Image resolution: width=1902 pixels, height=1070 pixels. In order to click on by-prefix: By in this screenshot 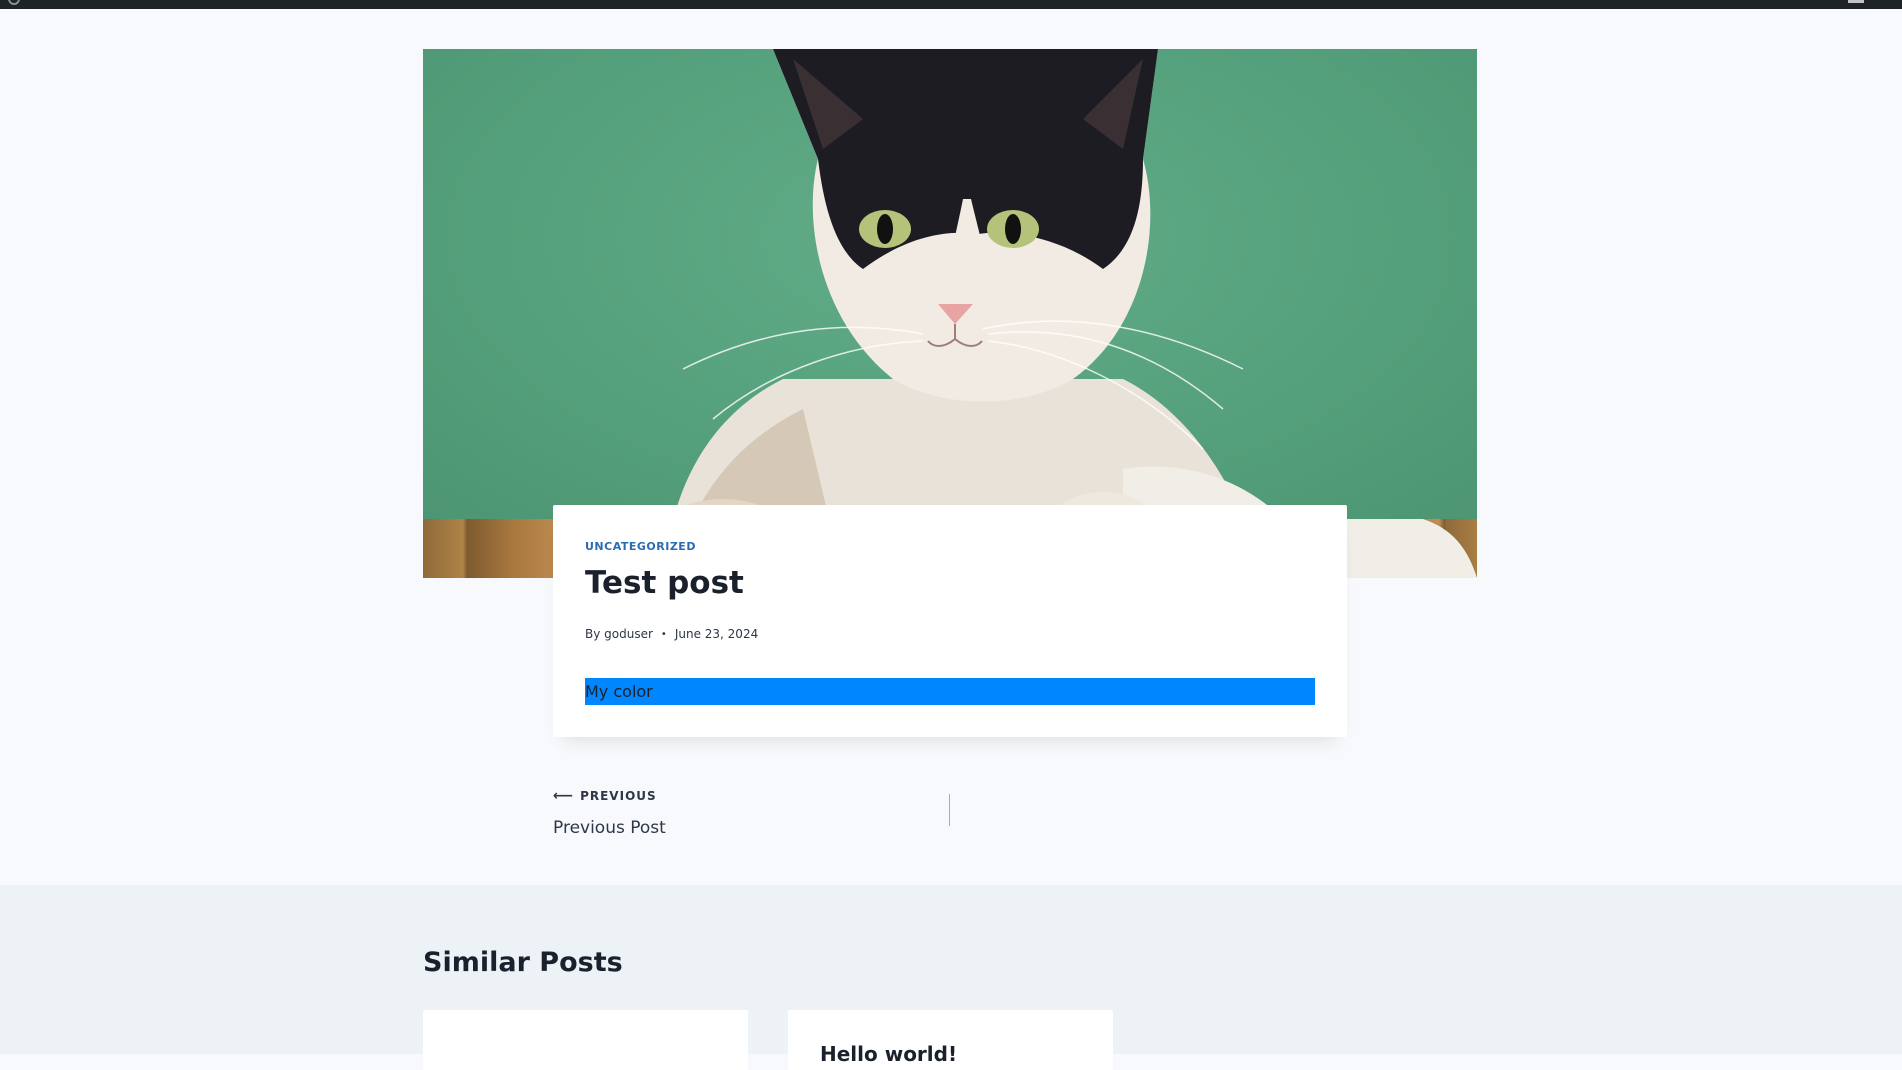, I will do `click(593, 634)`.